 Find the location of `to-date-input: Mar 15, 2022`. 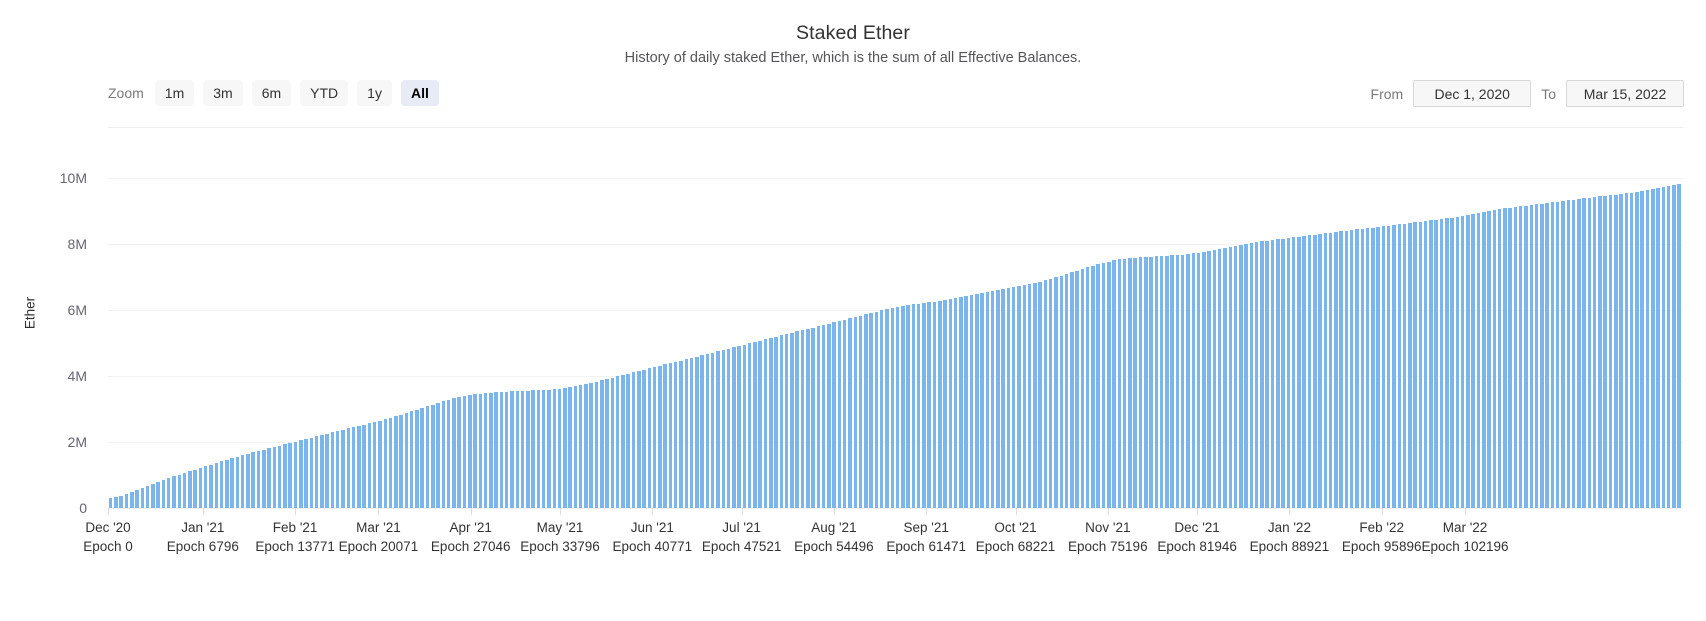

to-date-input: Mar 15, 2022 is located at coordinates (1625, 93).